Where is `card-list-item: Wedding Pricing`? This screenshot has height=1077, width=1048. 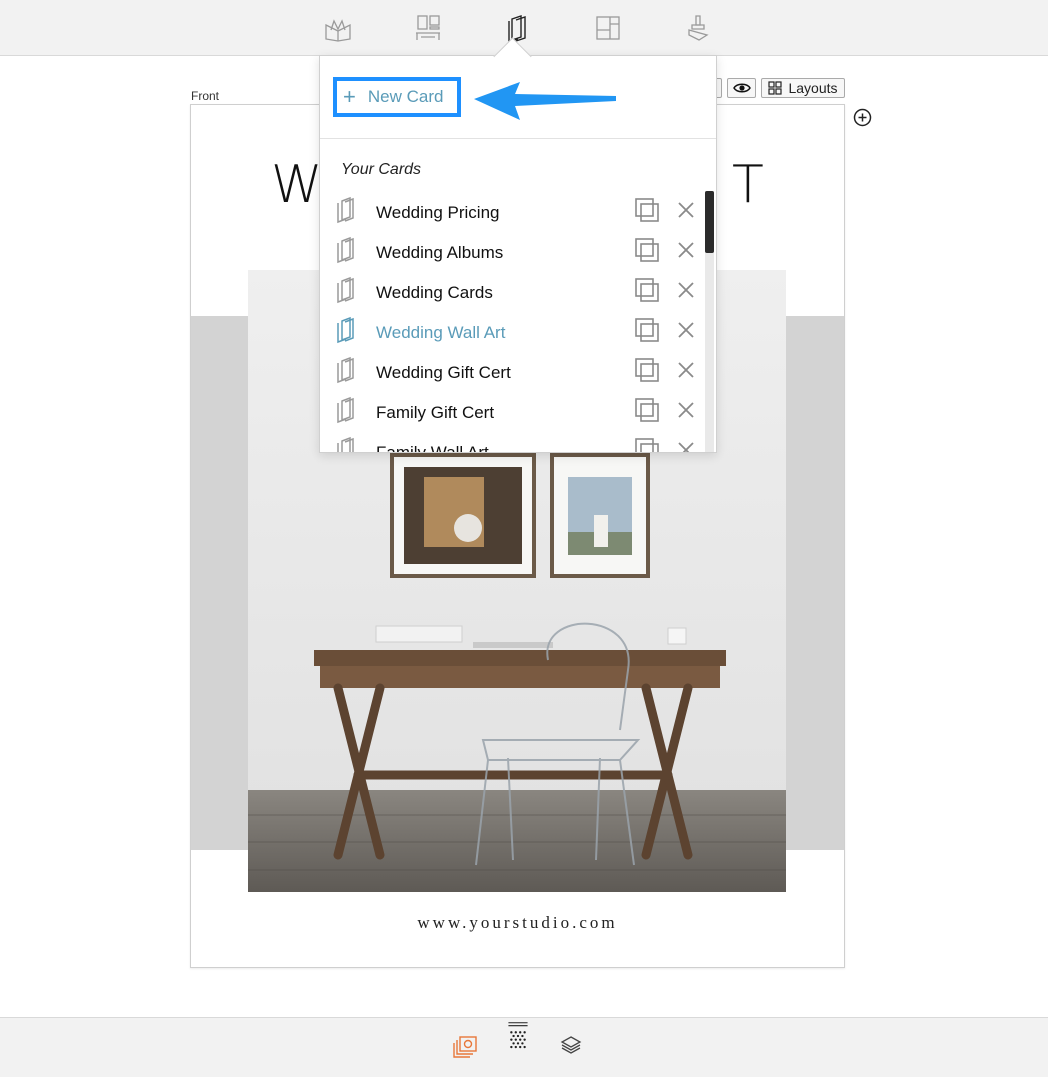 card-list-item: Wedding Pricing is located at coordinates (512, 211).